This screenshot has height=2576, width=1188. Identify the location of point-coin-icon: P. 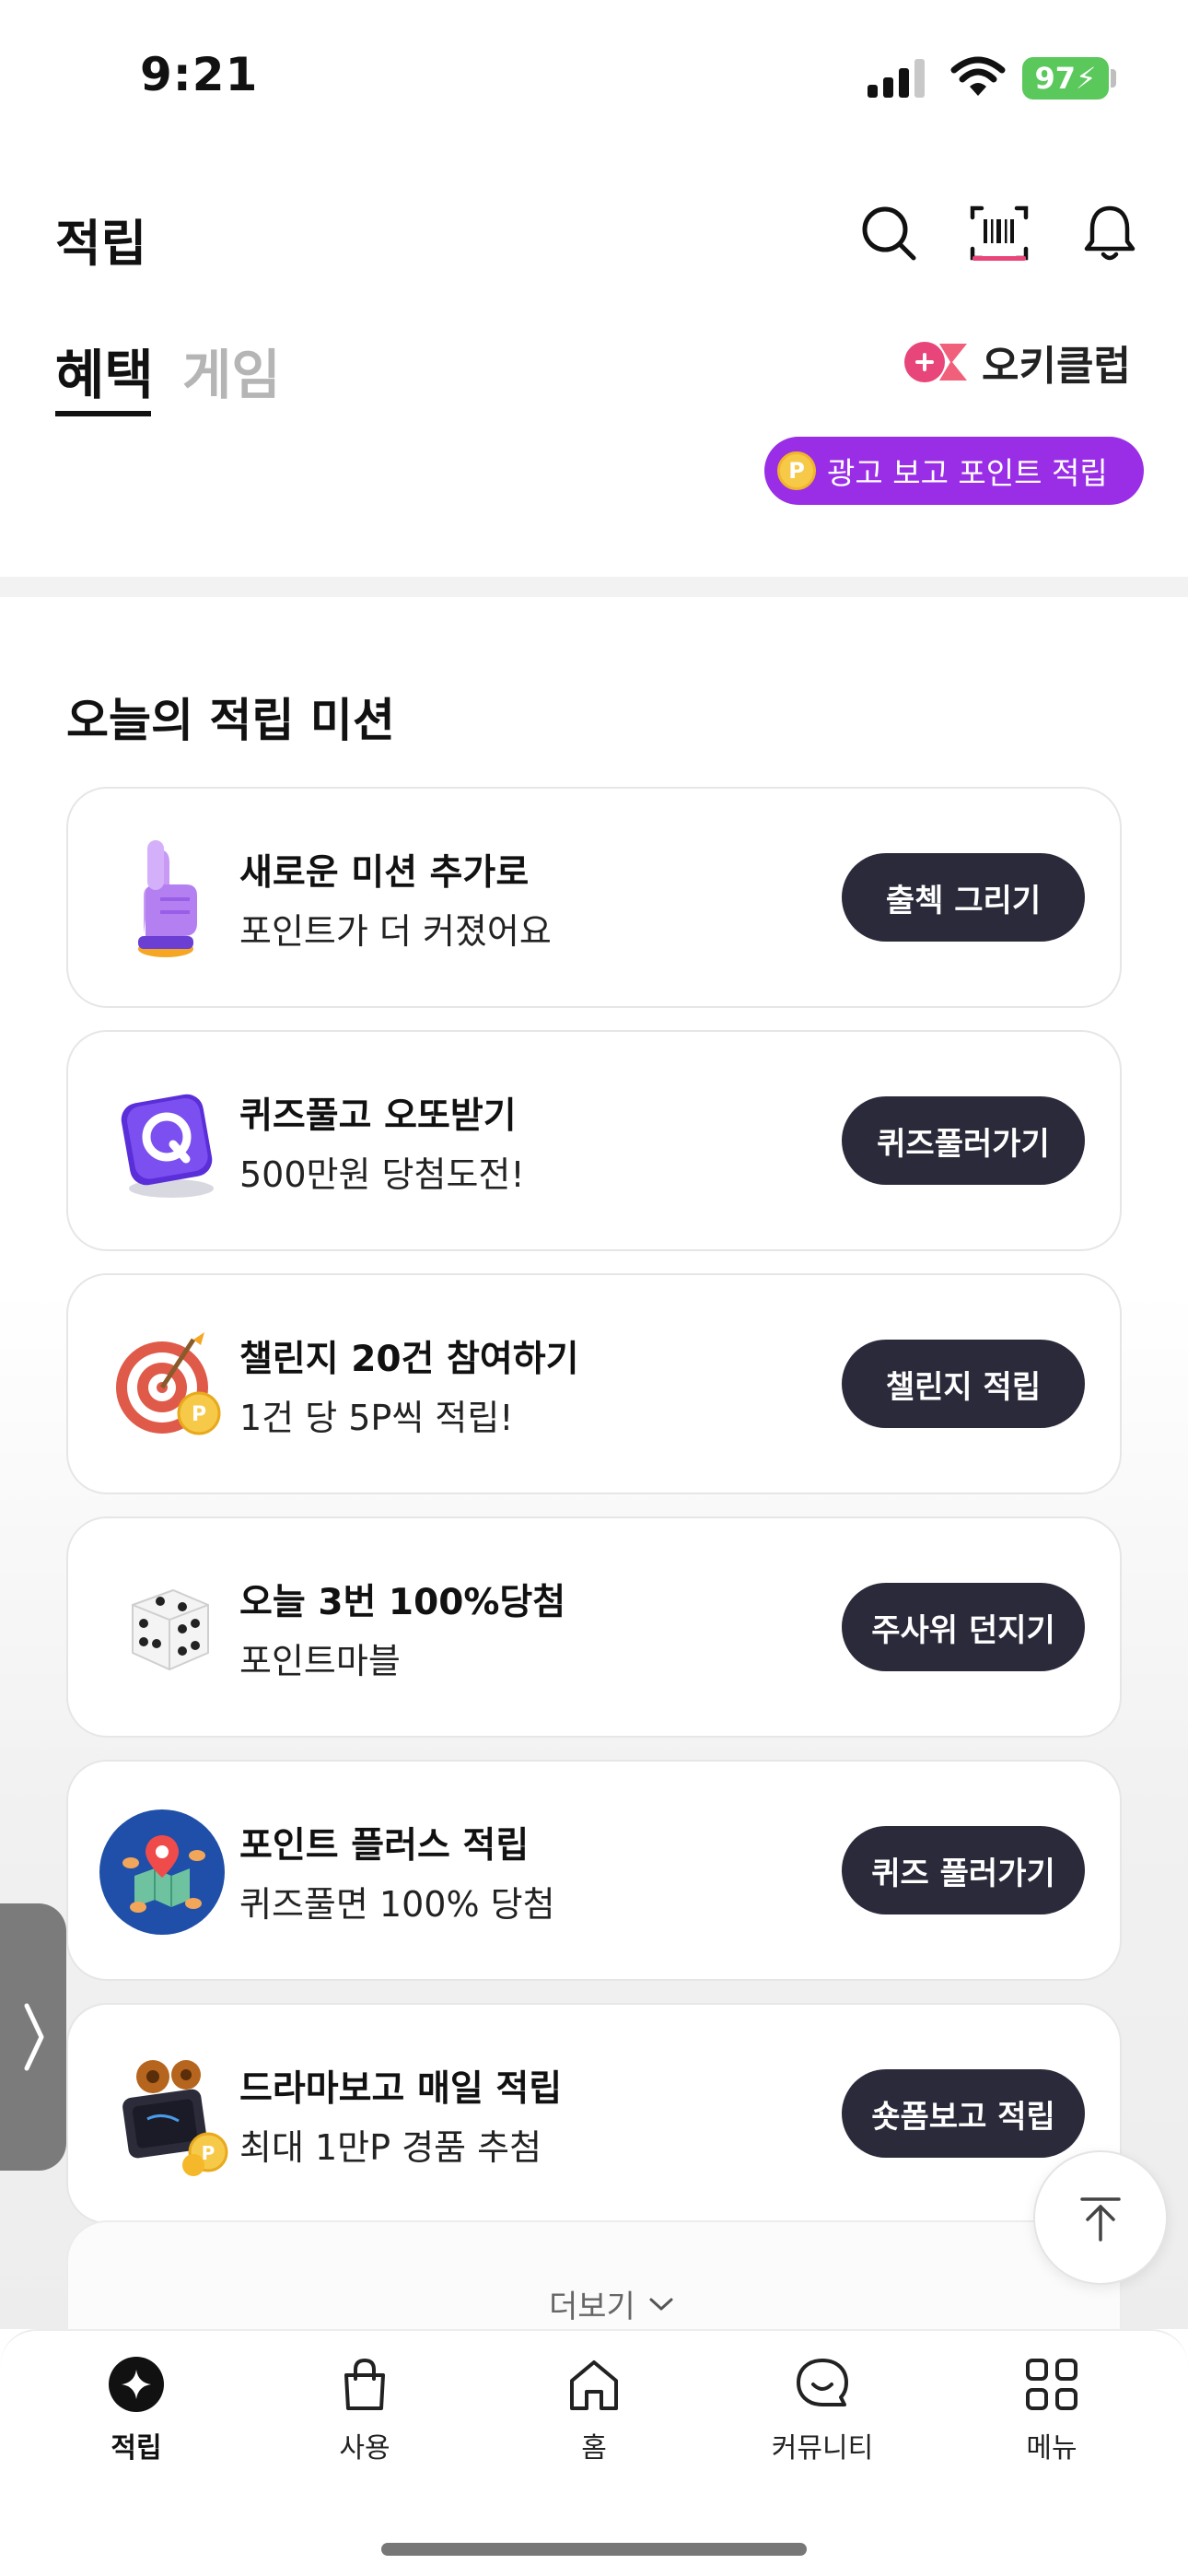
(796, 470).